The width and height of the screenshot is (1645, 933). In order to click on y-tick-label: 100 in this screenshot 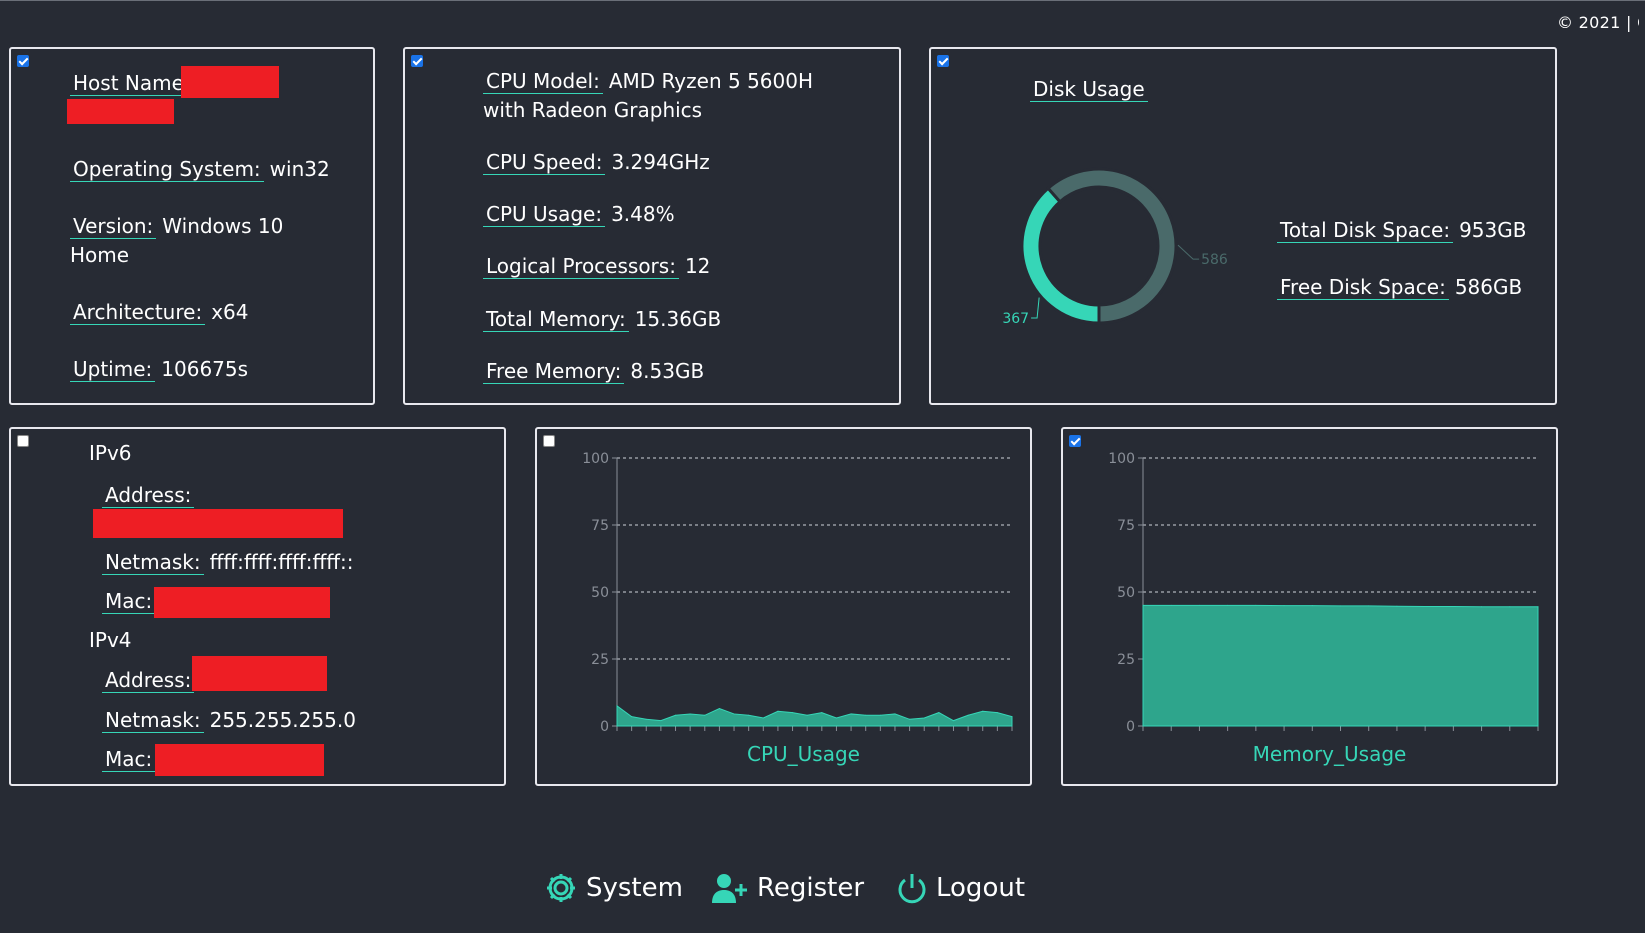, I will do `click(595, 459)`.